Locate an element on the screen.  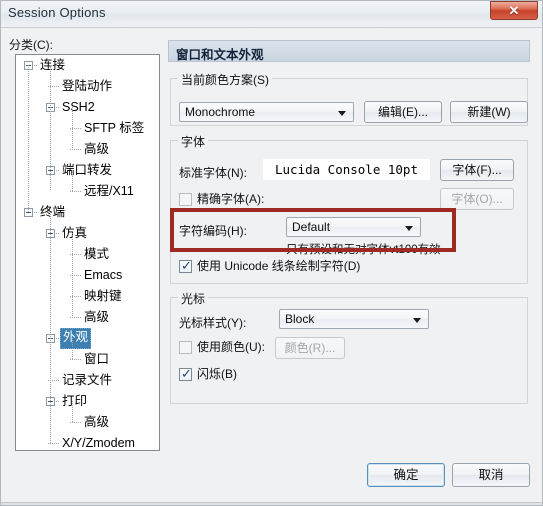
charset-combo: Default is located at coordinates (353, 227).